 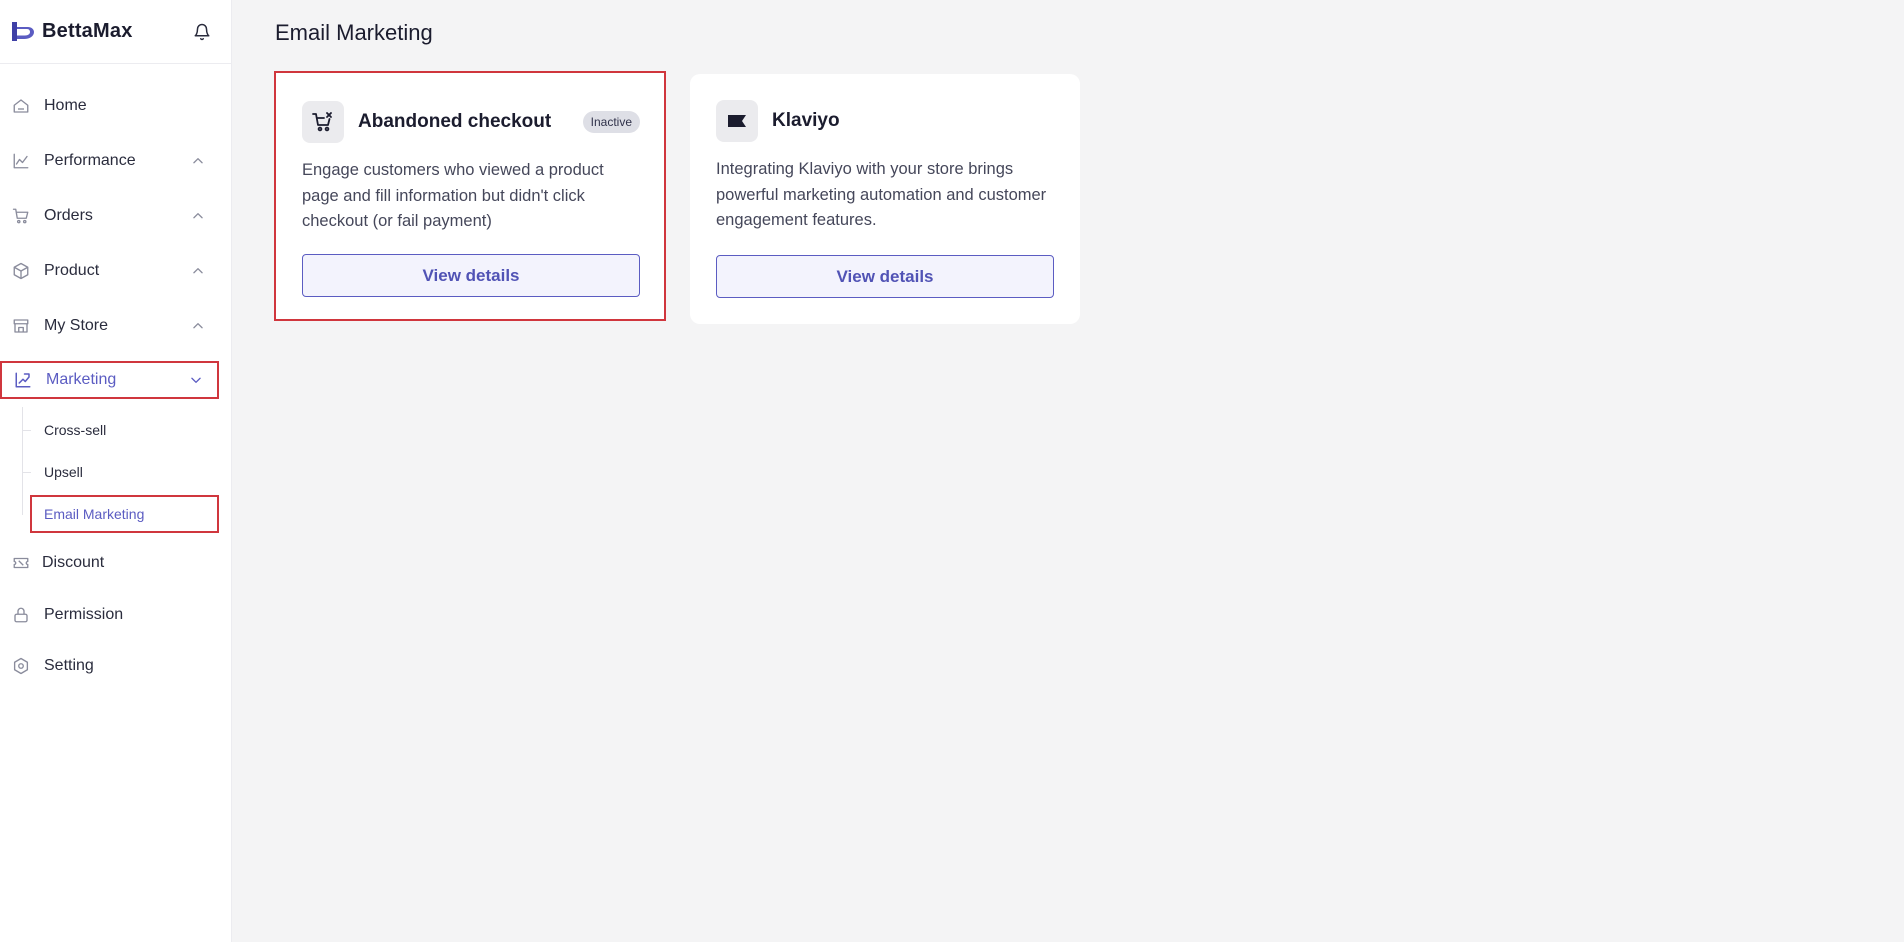 What do you see at coordinates (76, 325) in the screenshot?
I see `sidebar-item-label: My Store` at bounding box center [76, 325].